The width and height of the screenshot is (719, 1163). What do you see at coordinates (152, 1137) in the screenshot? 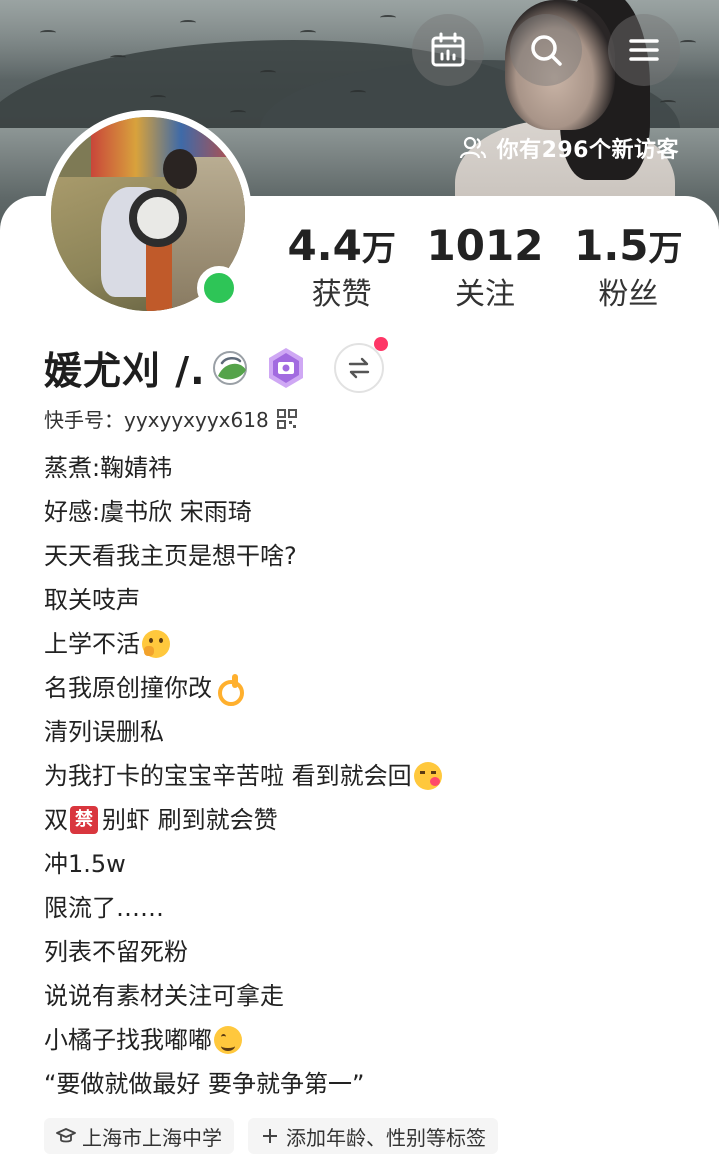
I see `school-tag-text: 上海市上海中学` at bounding box center [152, 1137].